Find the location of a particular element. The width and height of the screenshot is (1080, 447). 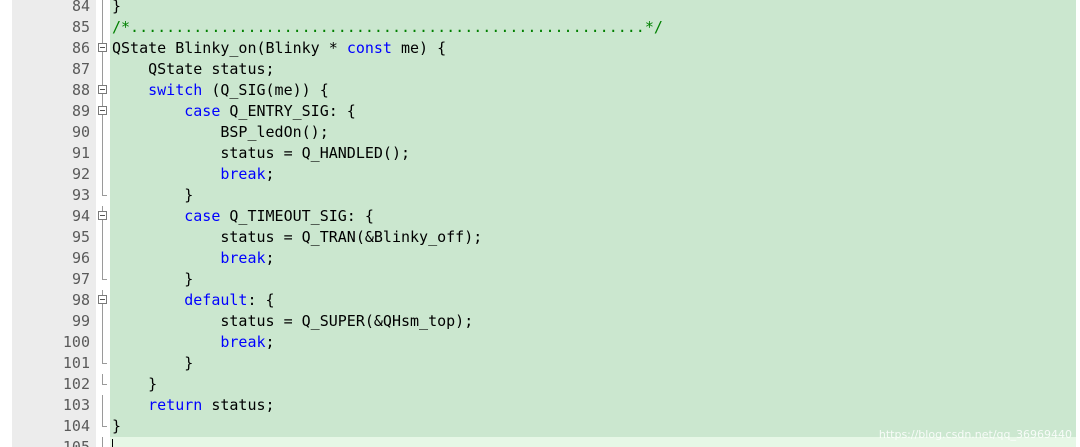

line-number: 105 is located at coordinates (76, 442).